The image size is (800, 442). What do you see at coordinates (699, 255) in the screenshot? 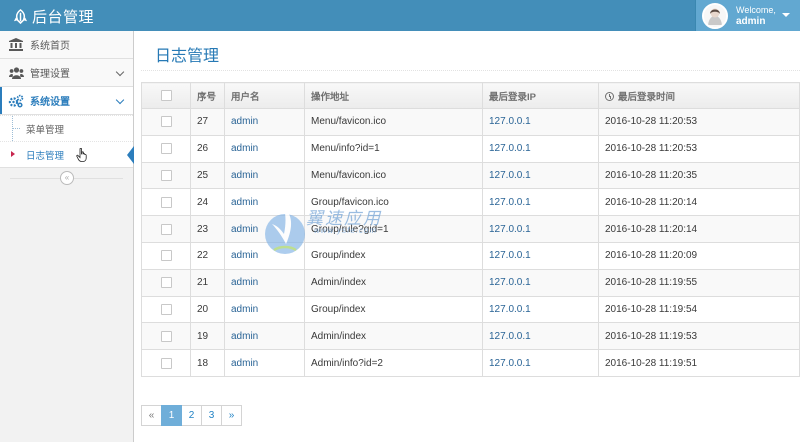
I see `cell-time: 2016-10-28 11:20:09` at bounding box center [699, 255].